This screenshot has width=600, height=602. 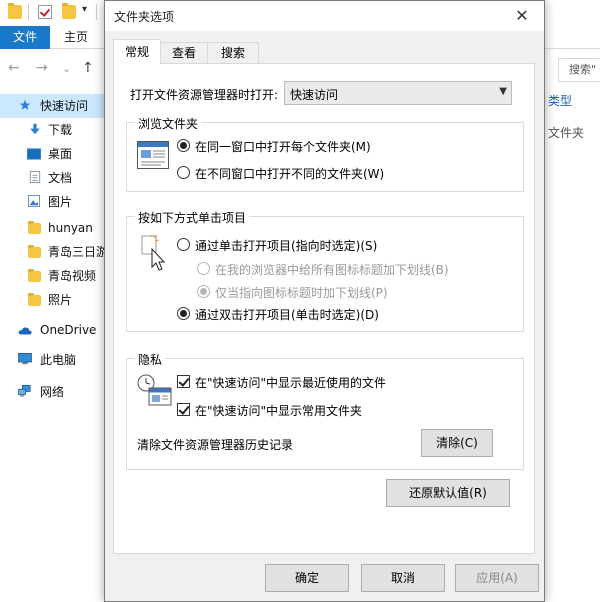 I want to click on sidebar-item-downloads: 下载, so click(x=53, y=130).